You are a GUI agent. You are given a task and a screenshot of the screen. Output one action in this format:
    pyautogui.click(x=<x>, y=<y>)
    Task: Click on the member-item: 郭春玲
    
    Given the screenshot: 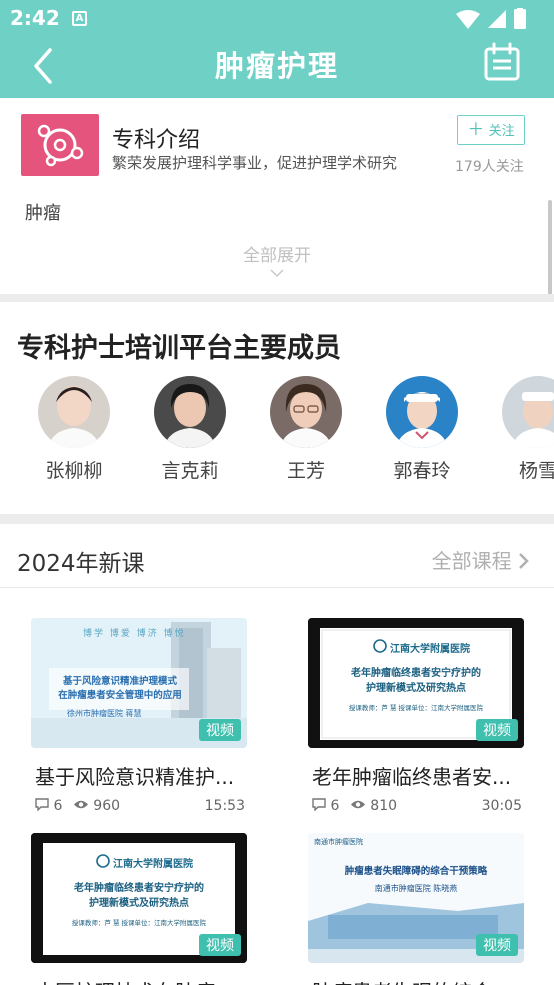 What is the action you would take?
    pyautogui.click(x=422, y=429)
    